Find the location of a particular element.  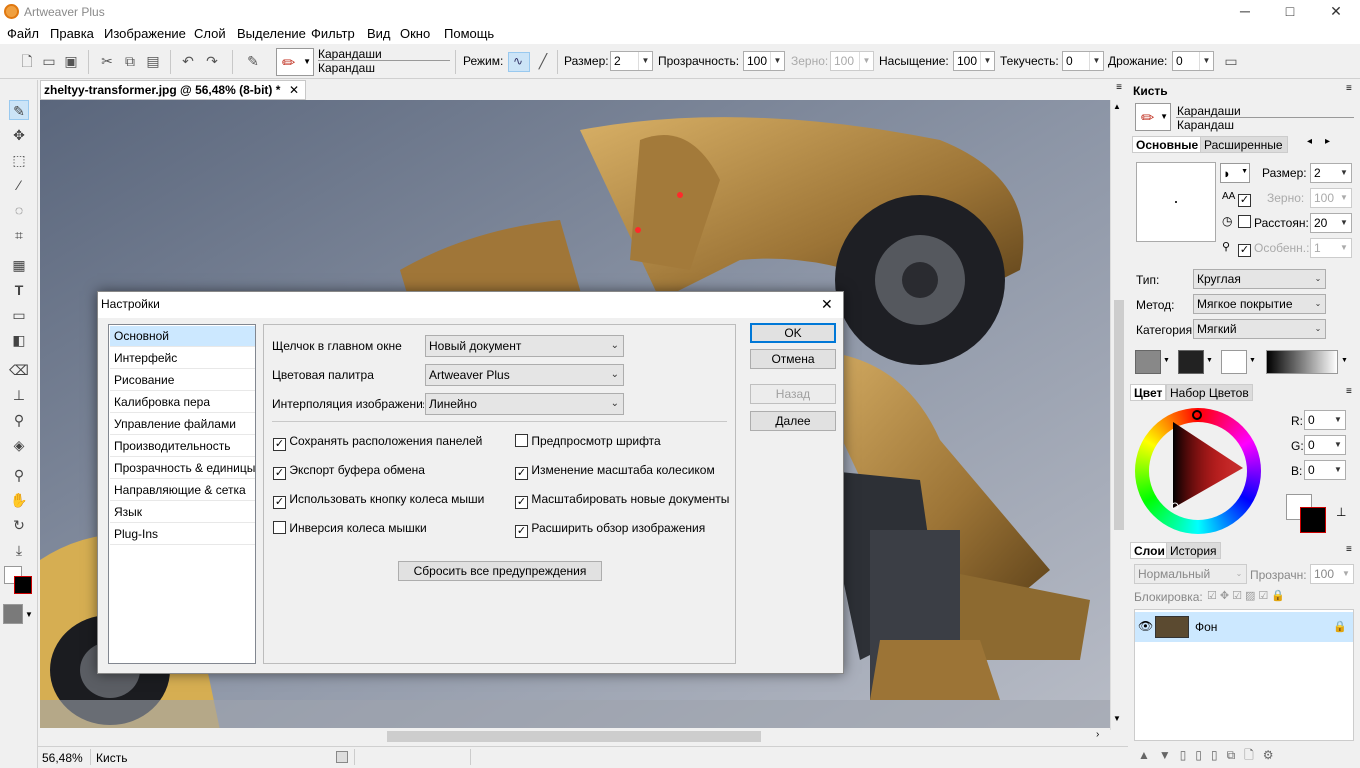

menu-file: Файл is located at coordinates (23, 33).